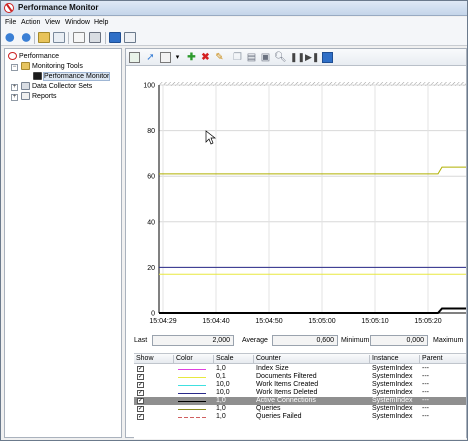 This screenshot has height=441, width=468. Describe the element at coordinates (312, 359) in the screenshot. I see `column-counter: Counter` at that location.